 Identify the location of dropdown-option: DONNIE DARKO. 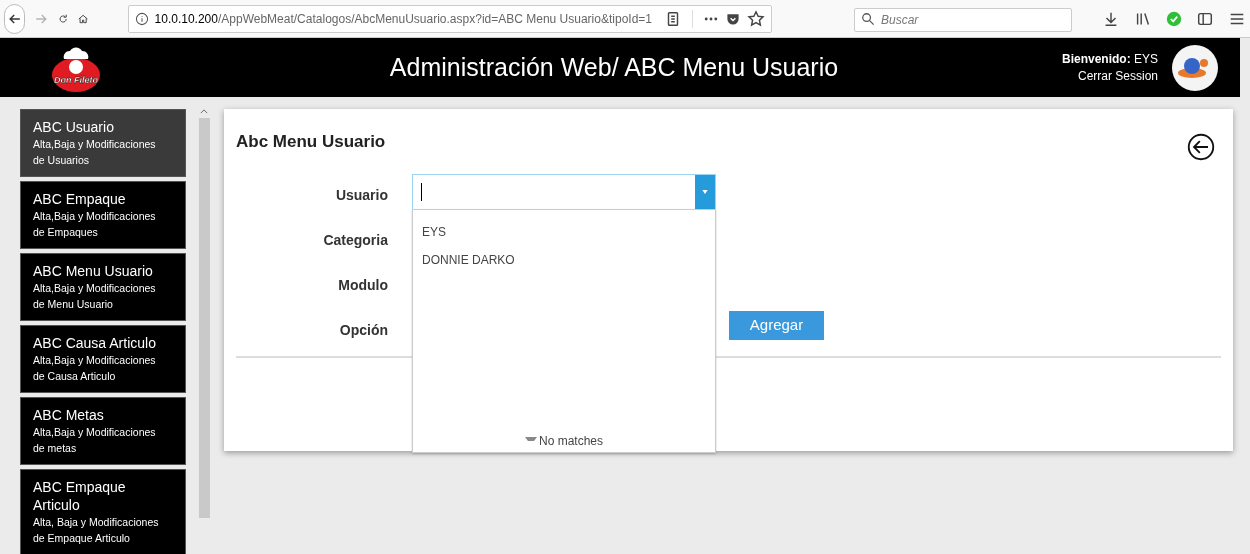
(564, 260).